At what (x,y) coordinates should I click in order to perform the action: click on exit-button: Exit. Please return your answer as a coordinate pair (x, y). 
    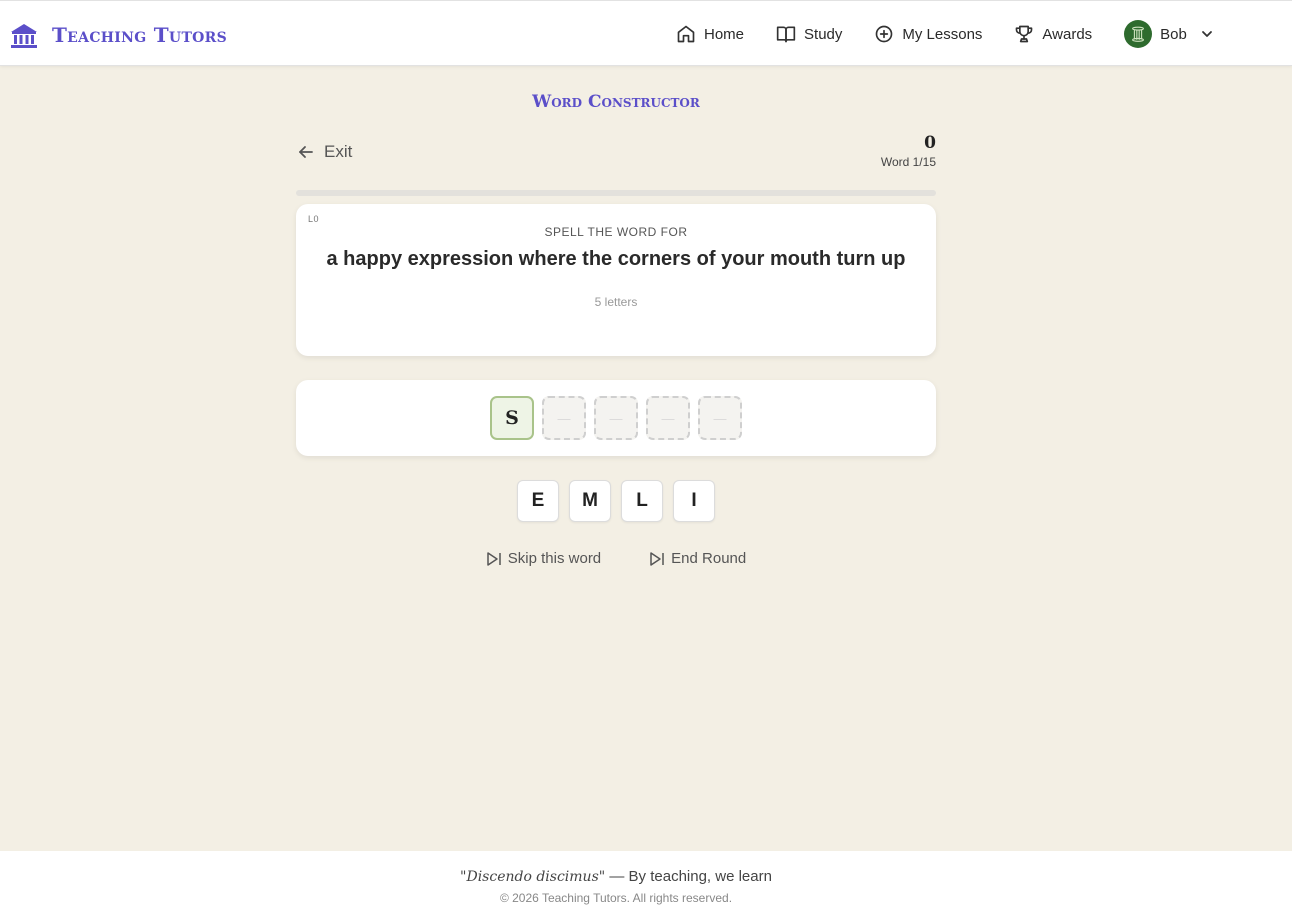
    Looking at the image, I should click on (324, 152).